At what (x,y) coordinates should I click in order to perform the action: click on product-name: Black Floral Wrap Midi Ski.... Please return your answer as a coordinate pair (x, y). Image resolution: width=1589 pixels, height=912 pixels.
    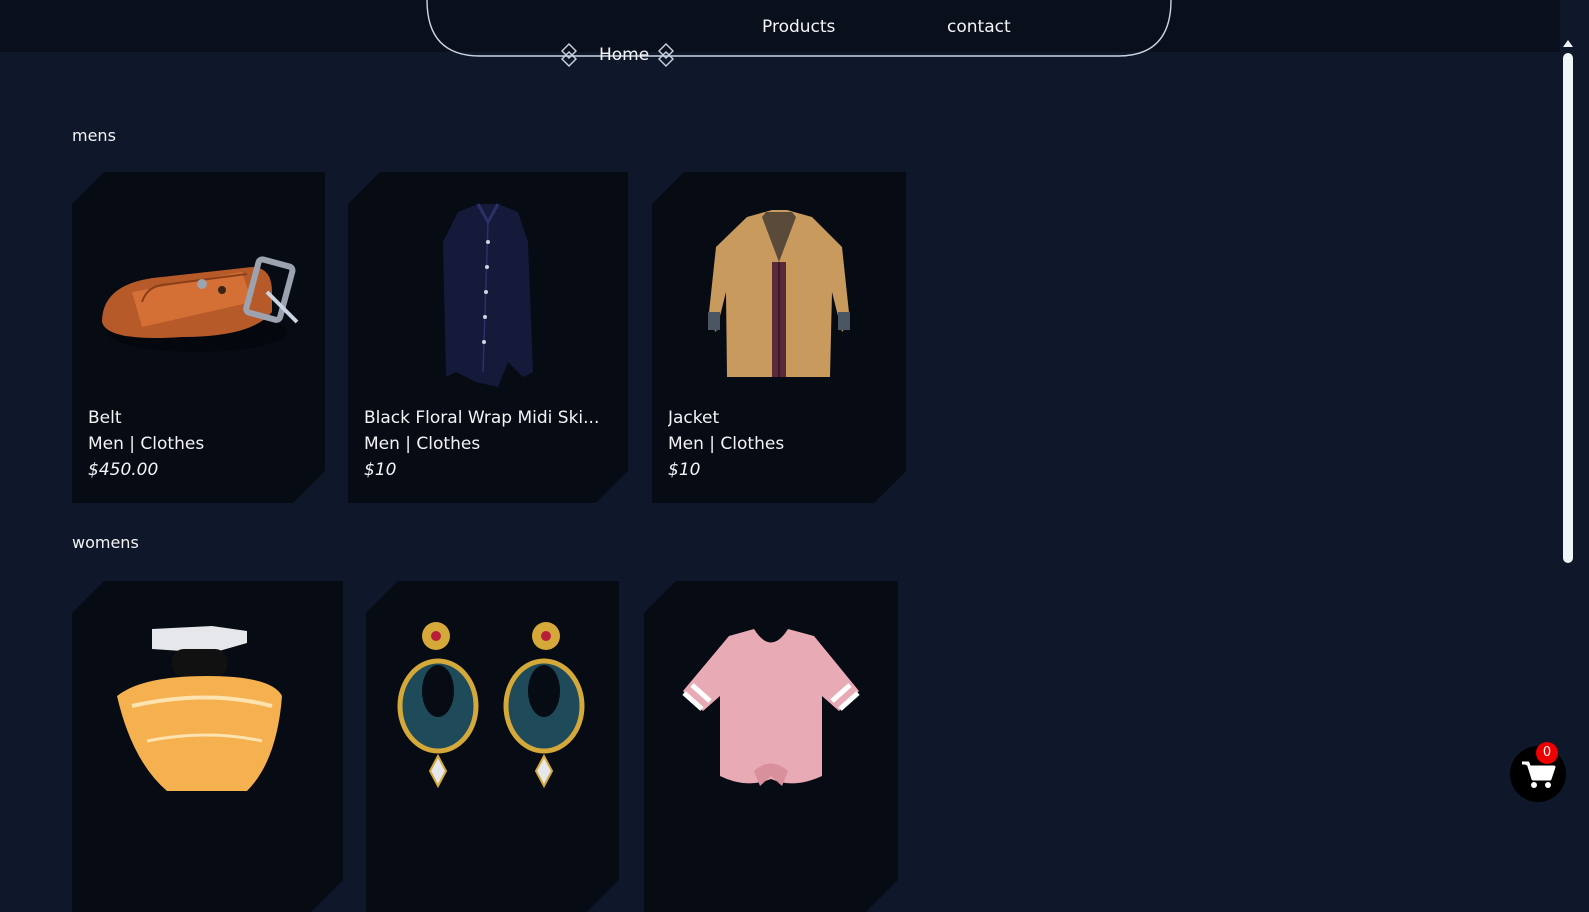
    Looking at the image, I should click on (482, 418).